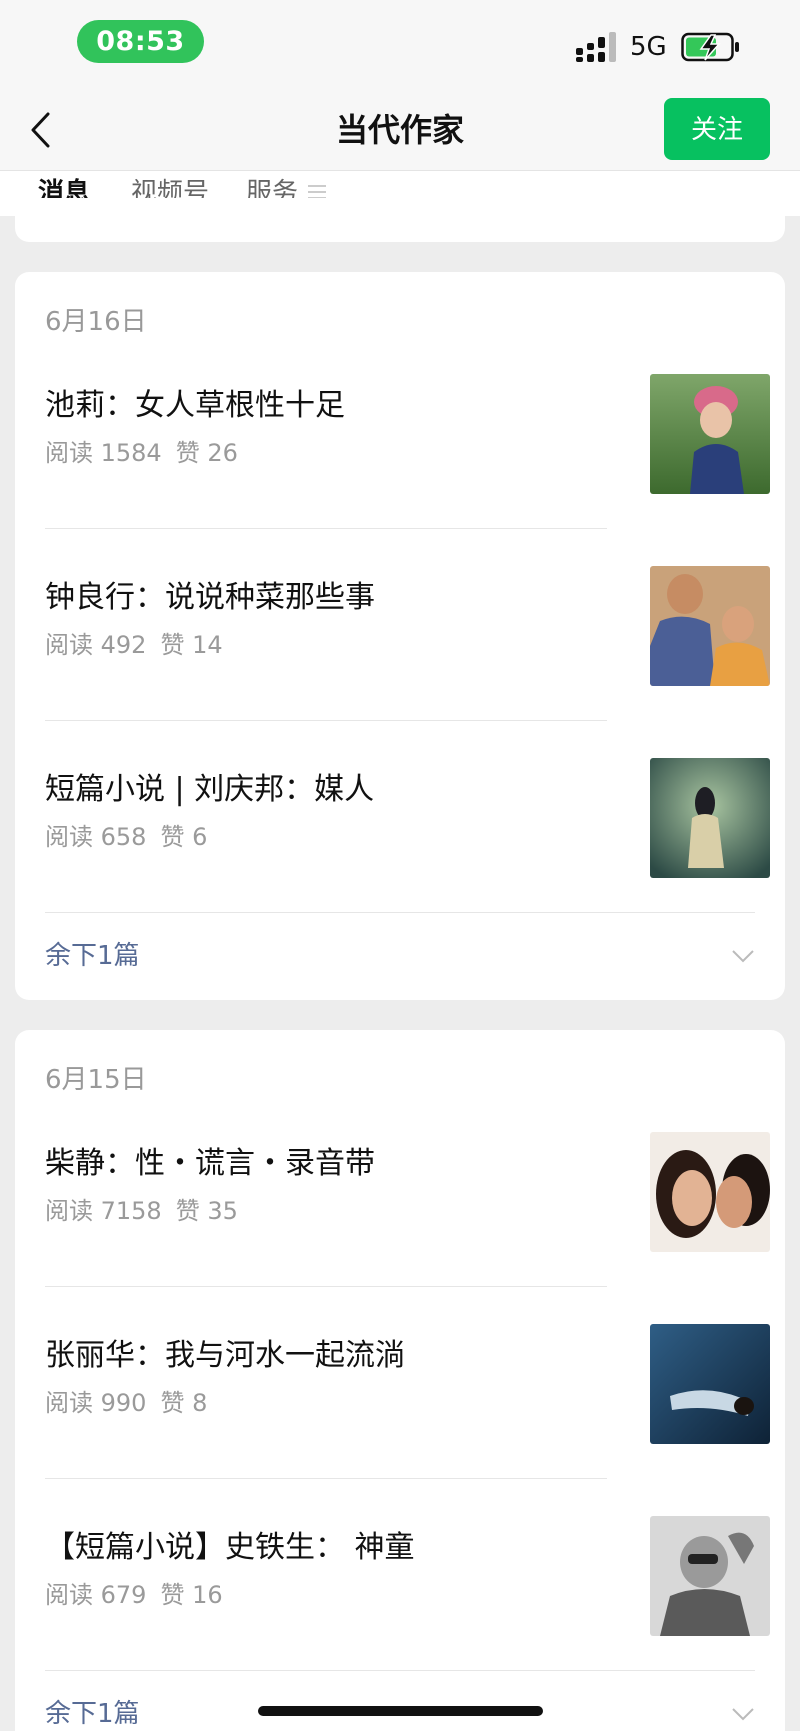 Image resolution: width=800 pixels, height=1731 pixels. Describe the element at coordinates (96, 645) in the screenshot. I see `read-count: 阅读 492` at that location.